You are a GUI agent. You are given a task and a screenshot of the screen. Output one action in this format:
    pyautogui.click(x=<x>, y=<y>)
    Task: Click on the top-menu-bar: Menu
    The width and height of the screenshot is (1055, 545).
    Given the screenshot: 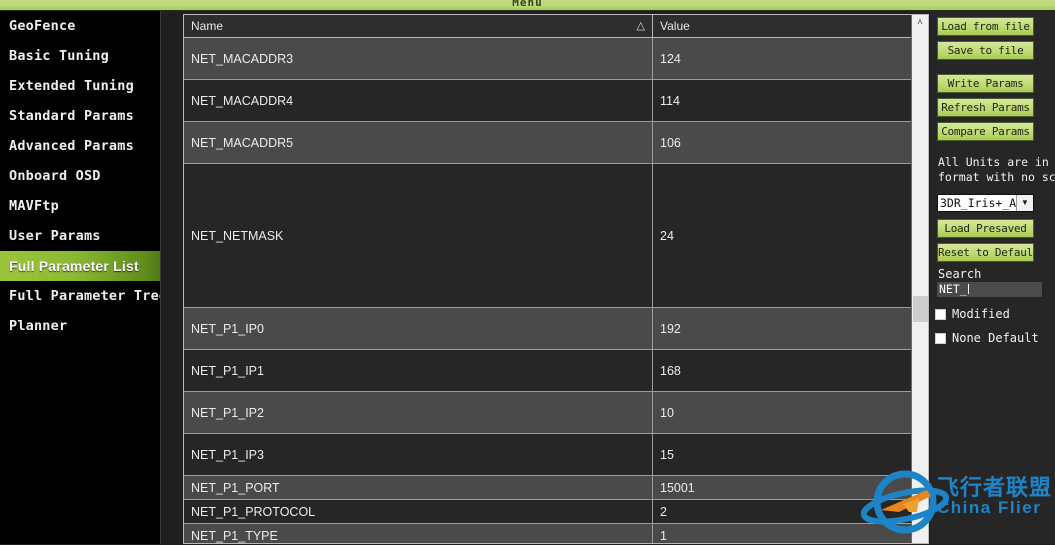 What is the action you would take?
    pyautogui.click(x=527, y=5)
    